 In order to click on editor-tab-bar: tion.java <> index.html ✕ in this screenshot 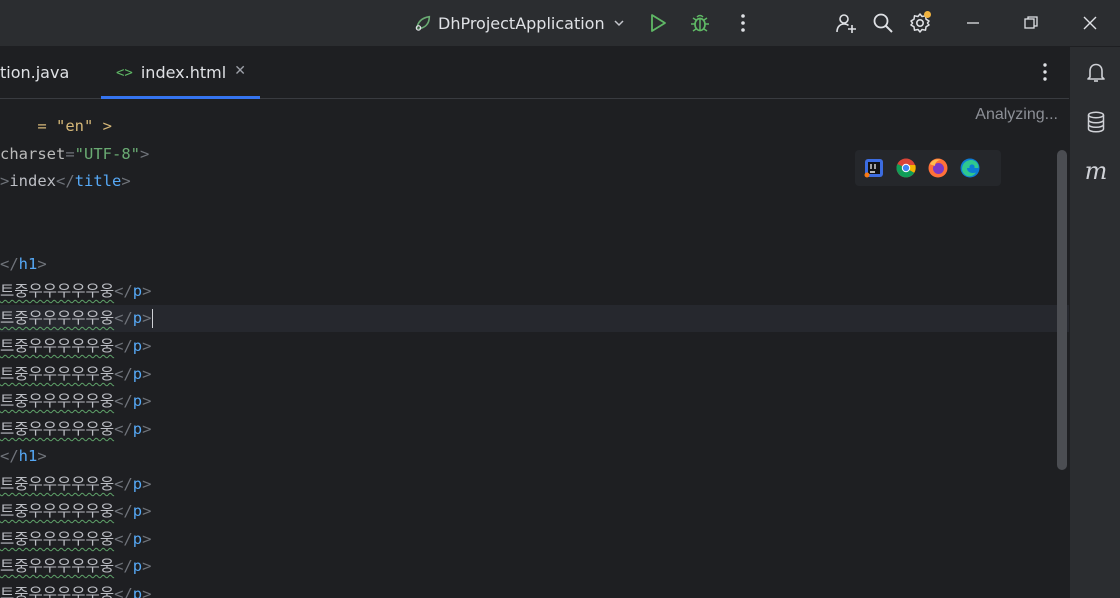, I will do `click(534, 73)`.